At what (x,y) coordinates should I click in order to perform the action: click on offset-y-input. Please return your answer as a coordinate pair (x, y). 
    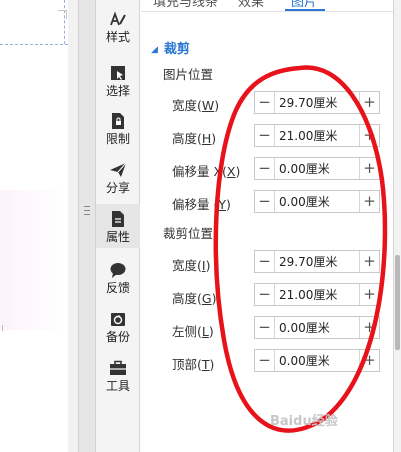
    Looking at the image, I should click on (317, 201).